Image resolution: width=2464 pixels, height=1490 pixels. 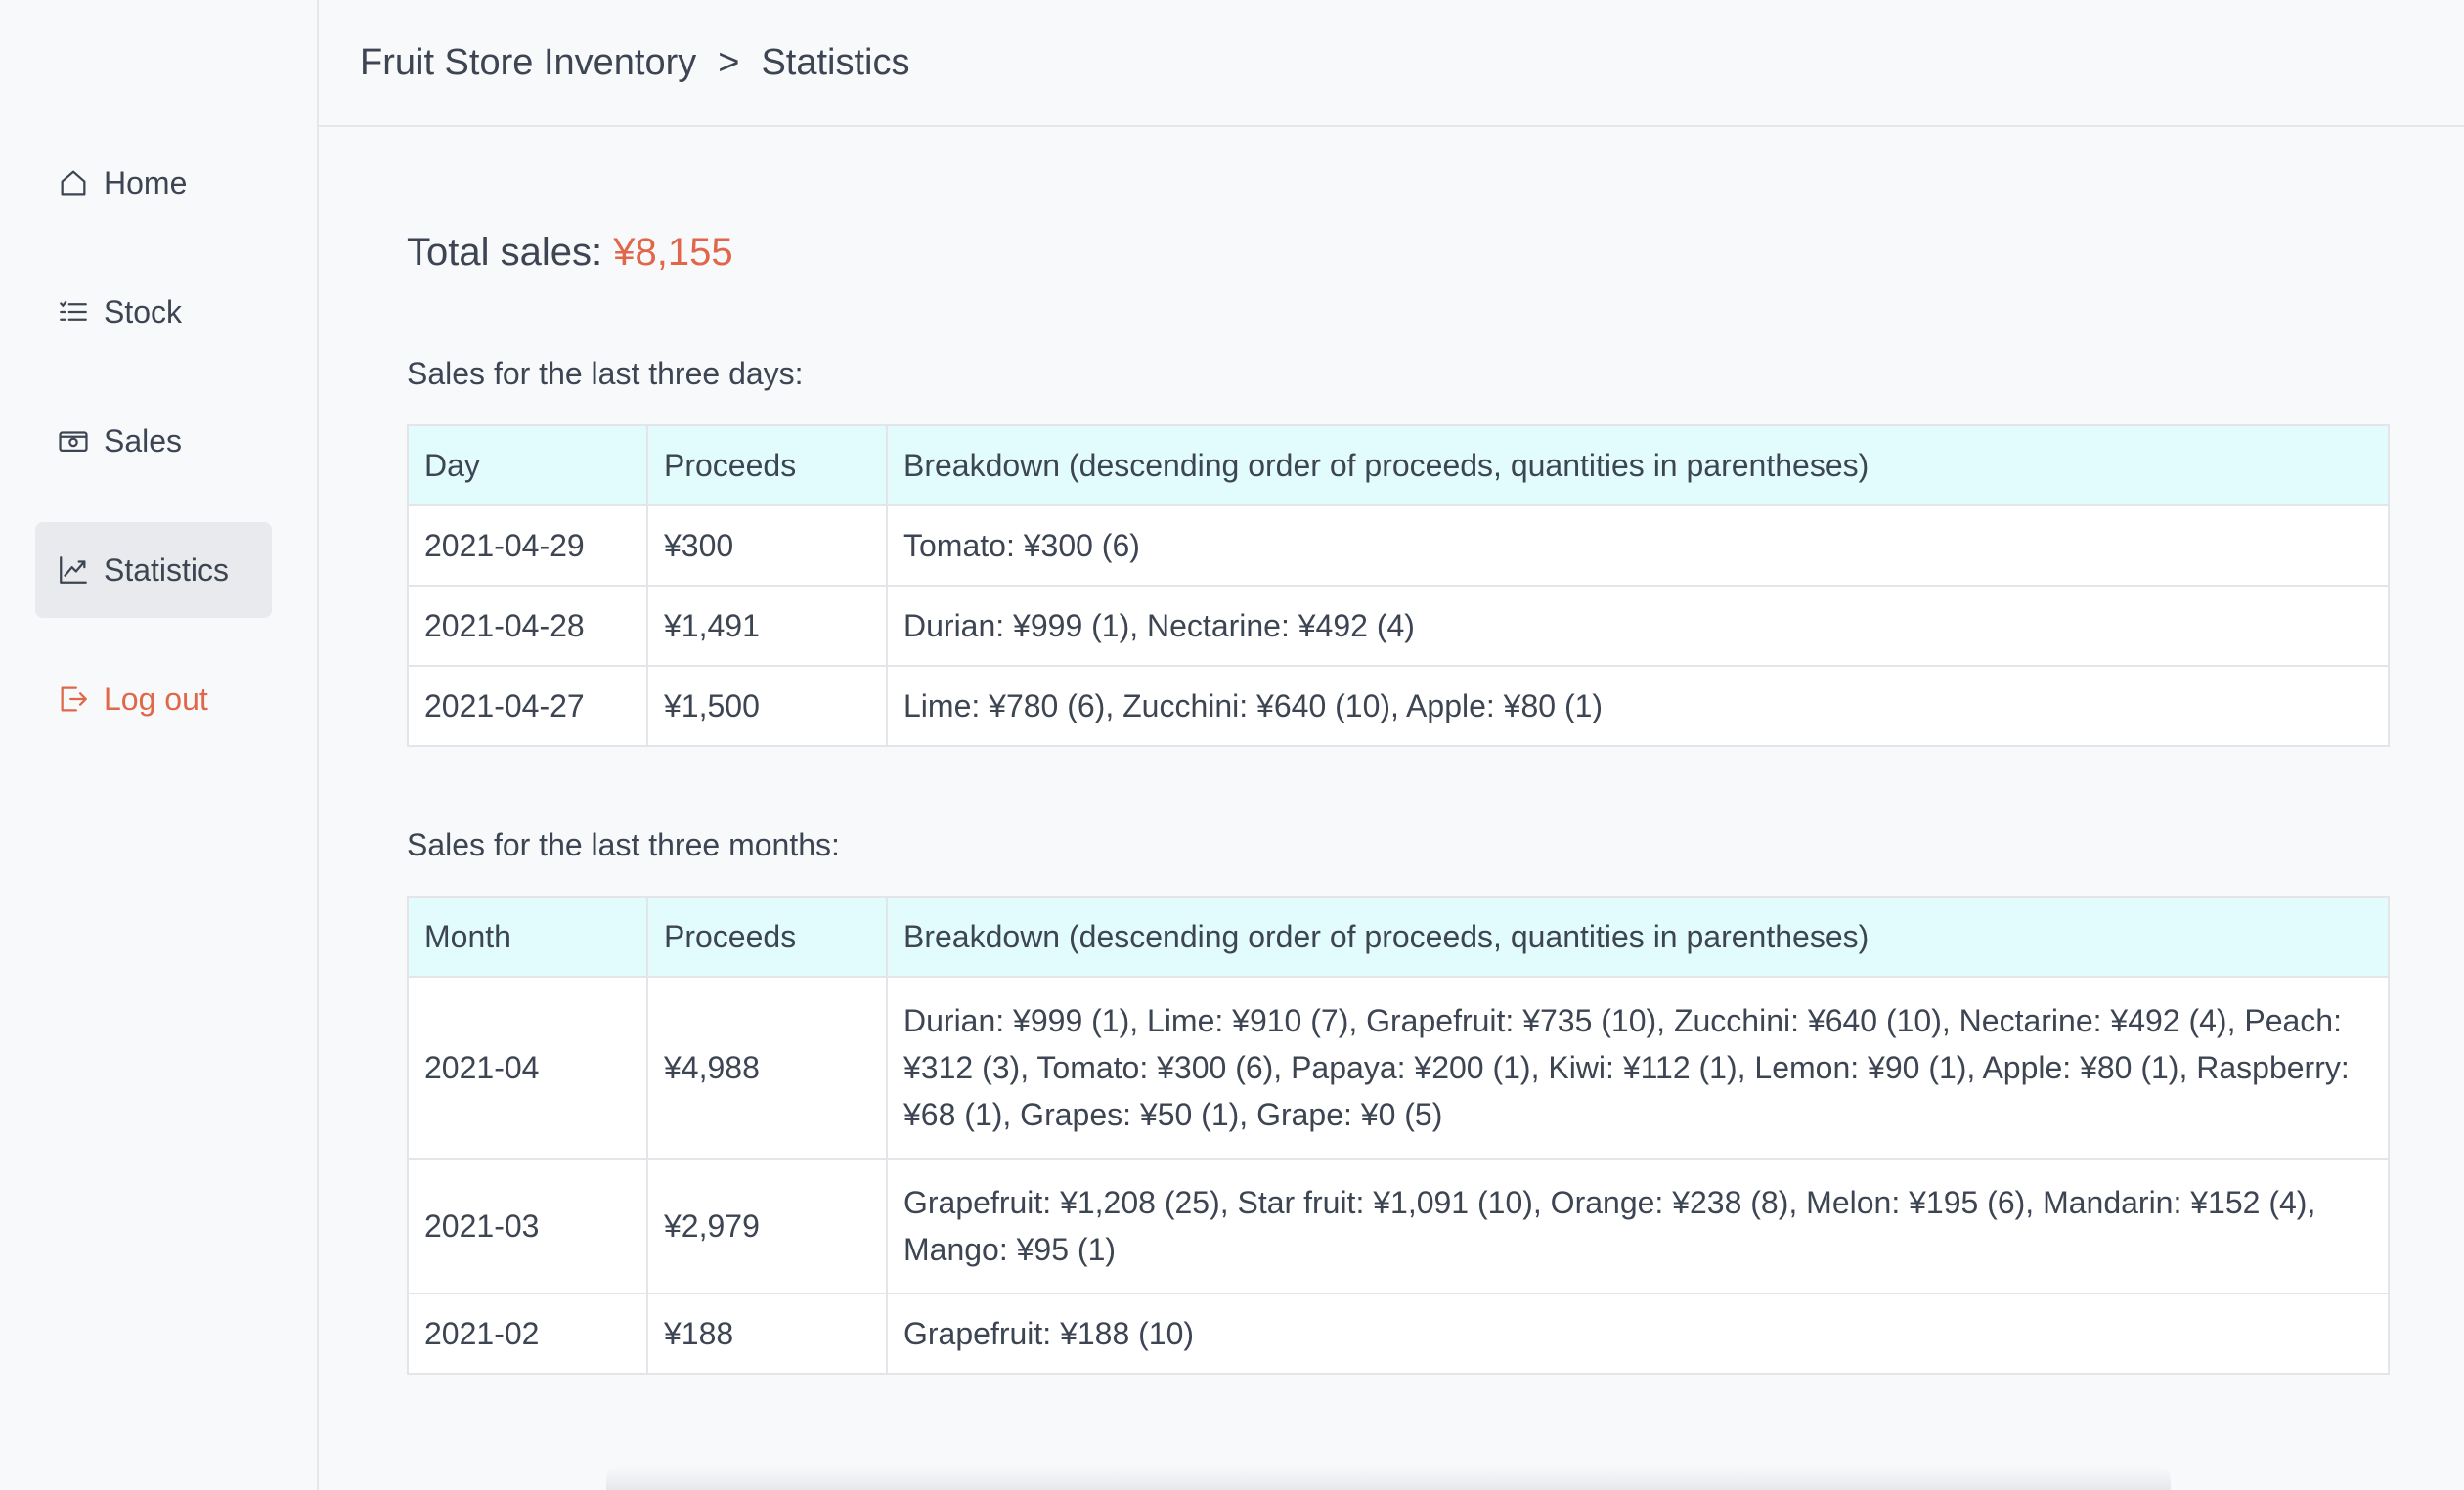 What do you see at coordinates (143, 311) in the screenshot?
I see `sidebar-item-label: Stock` at bounding box center [143, 311].